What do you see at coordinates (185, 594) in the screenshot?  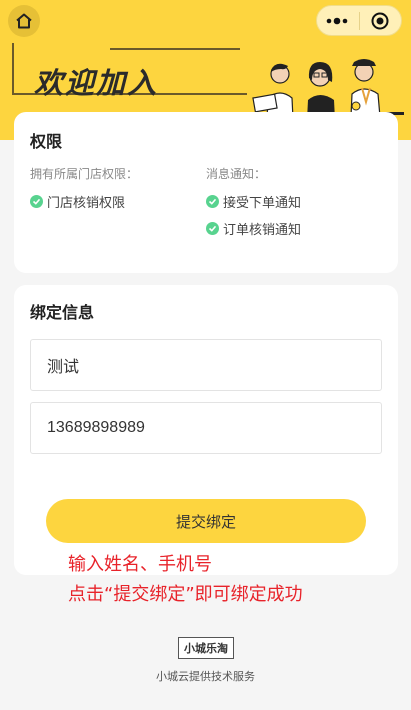 I see `instruction-line-2: 点击“提交绑定”即可绑定成功` at bounding box center [185, 594].